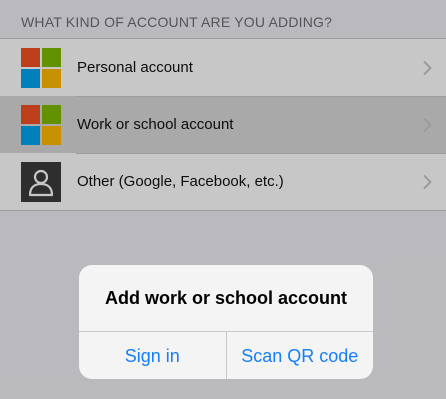 The image size is (446, 399). What do you see at coordinates (299, 355) in the screenshot?
I see `scan-qr-code-button: Scan QR code` at bounding box center [299, 355].